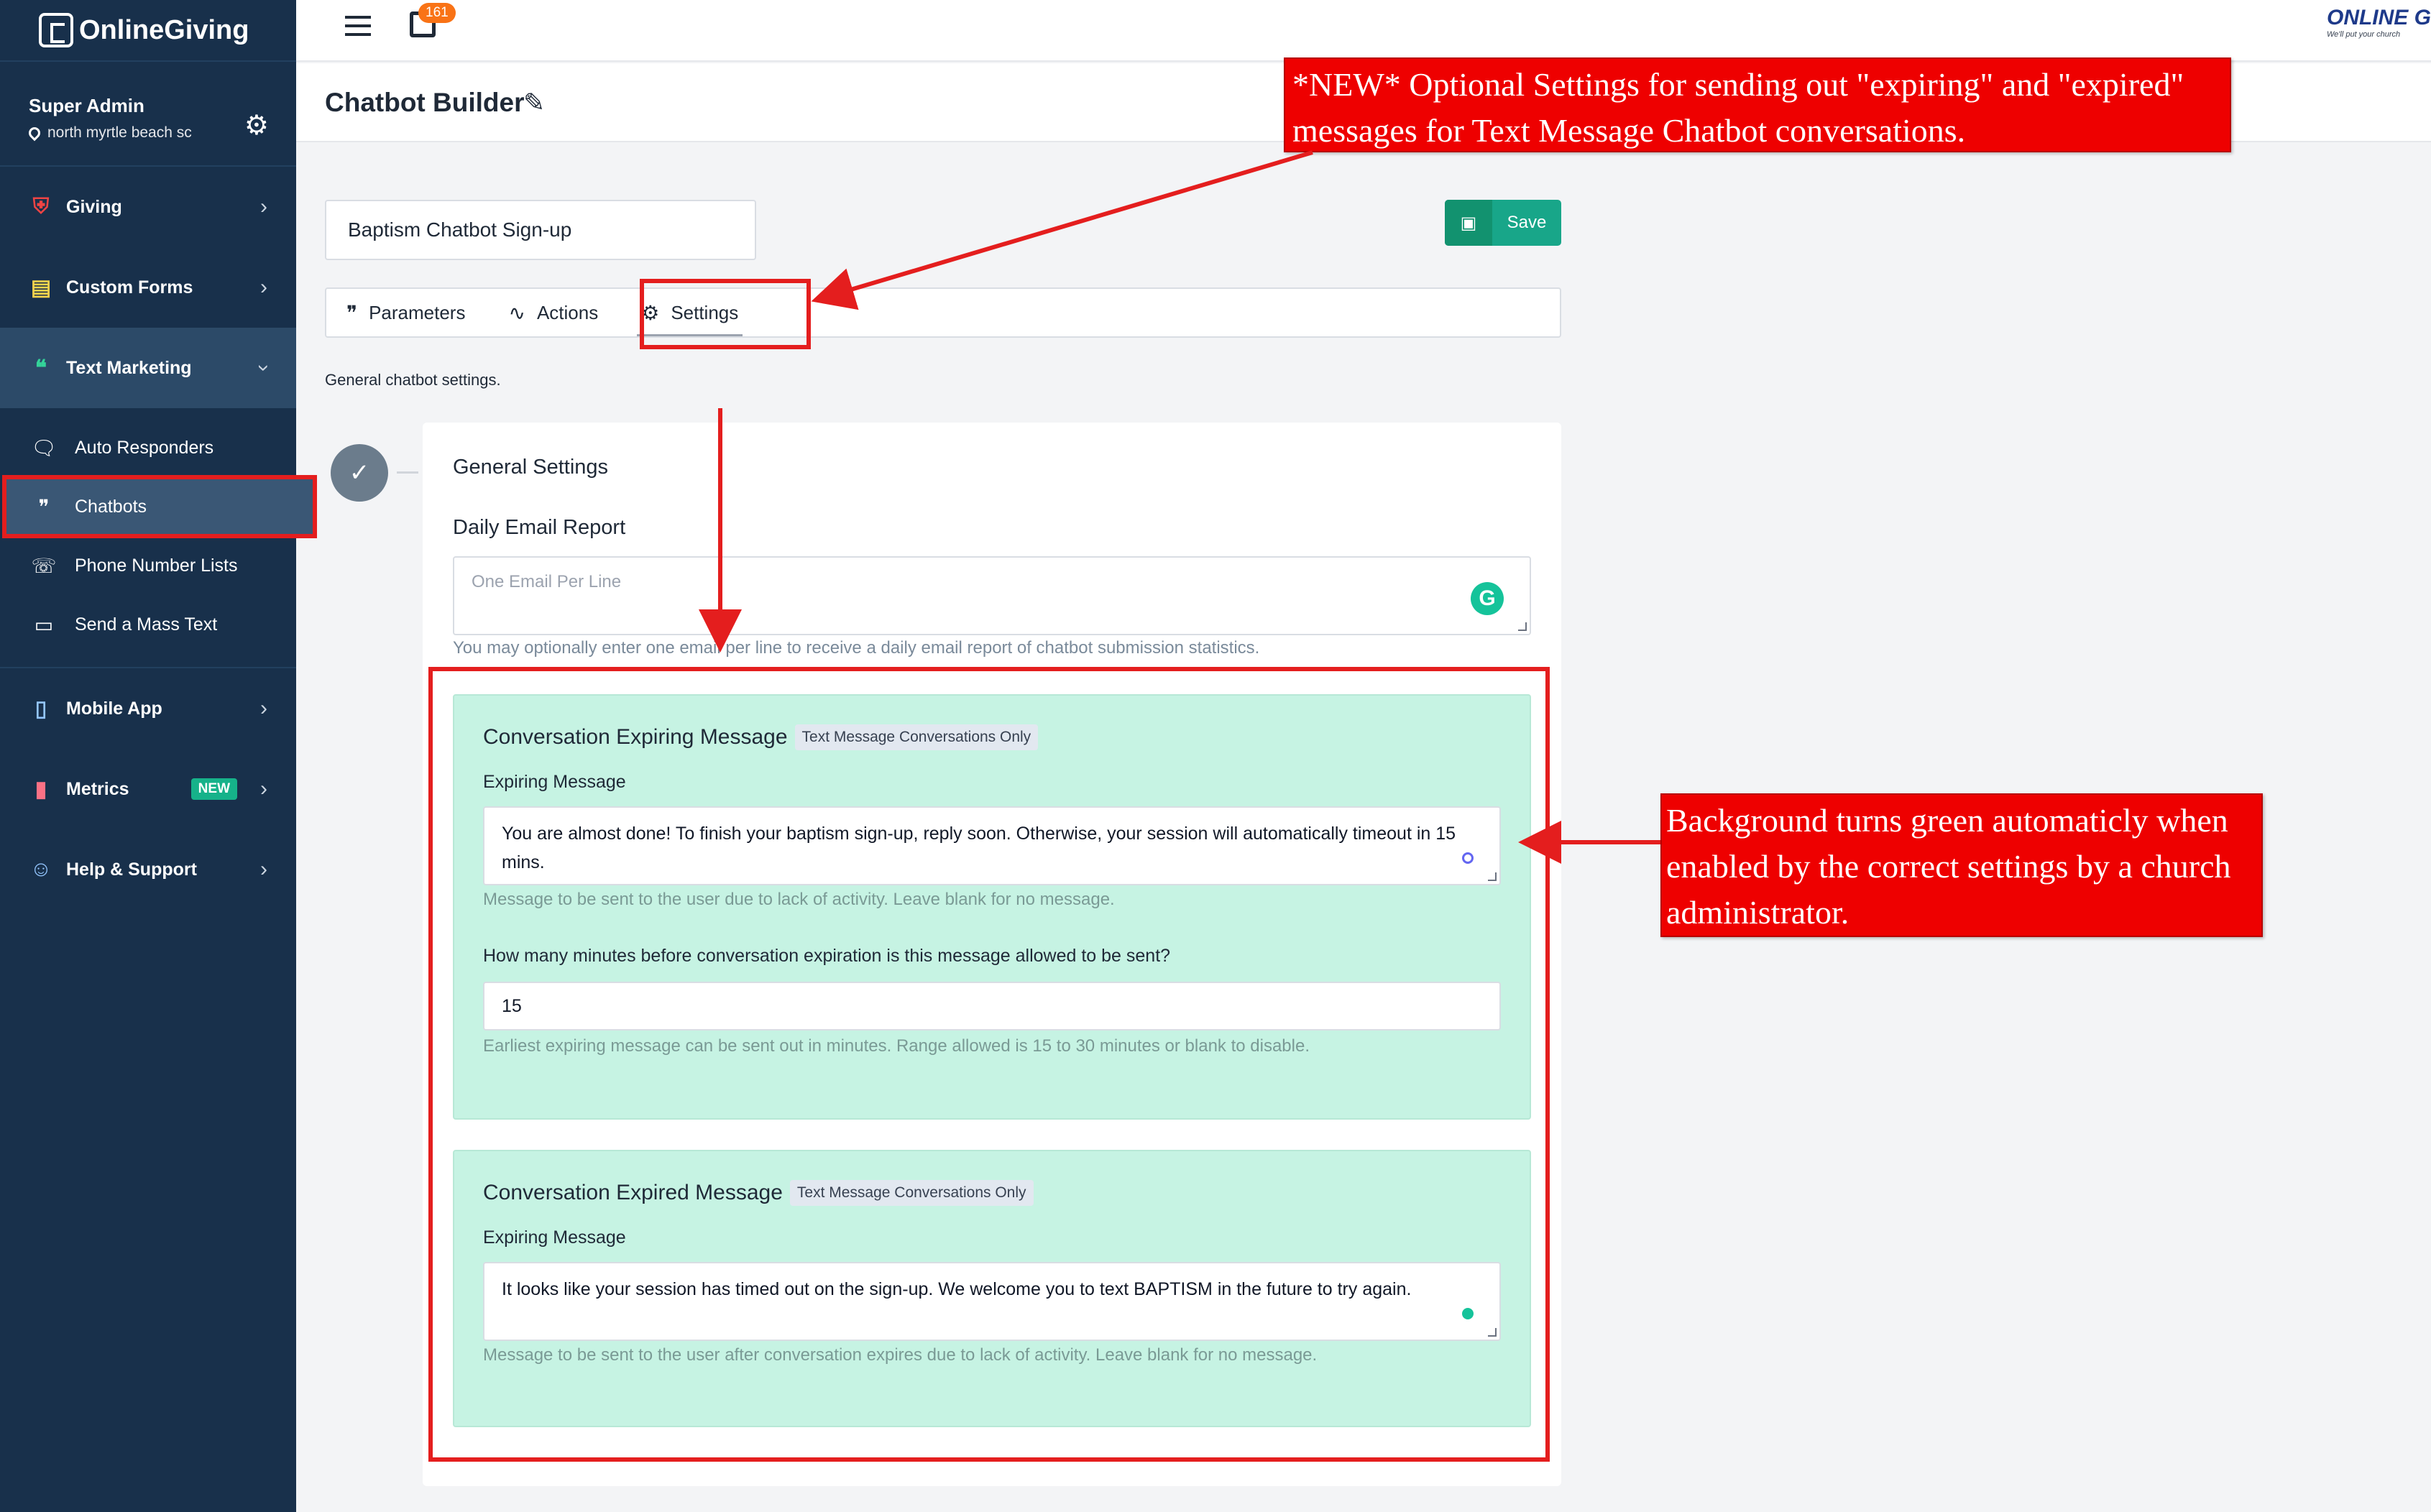 The height and width of the screenshot is (1512, 2431). I want to click on arrow-to-settings-tab, so click(1062, 230).